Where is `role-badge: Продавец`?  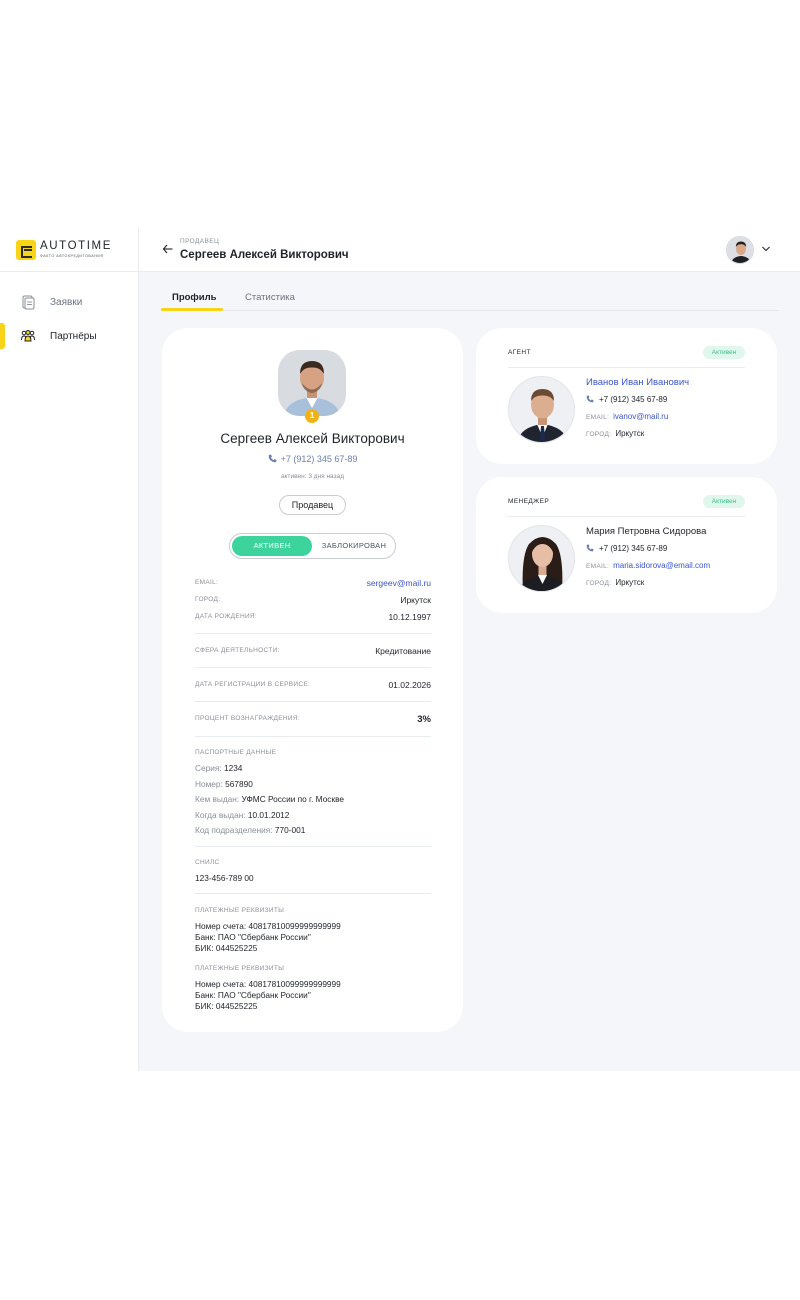 role-badge: Продавец is located at coordinates (312, 505).